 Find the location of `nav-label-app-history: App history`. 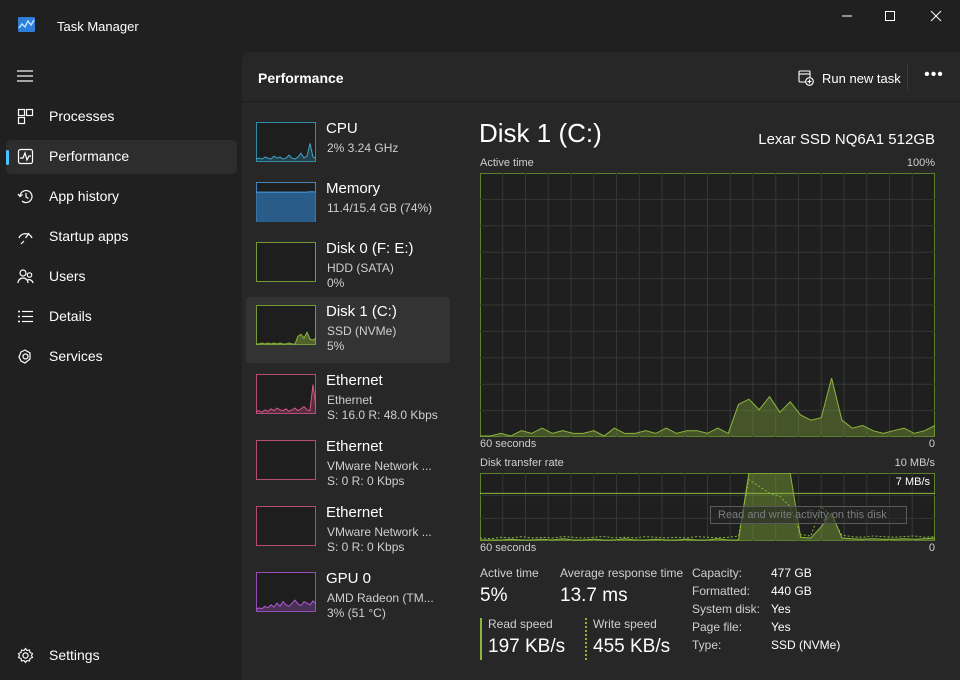

nav-label-app-history: App history is located at coordinates (84, 196).